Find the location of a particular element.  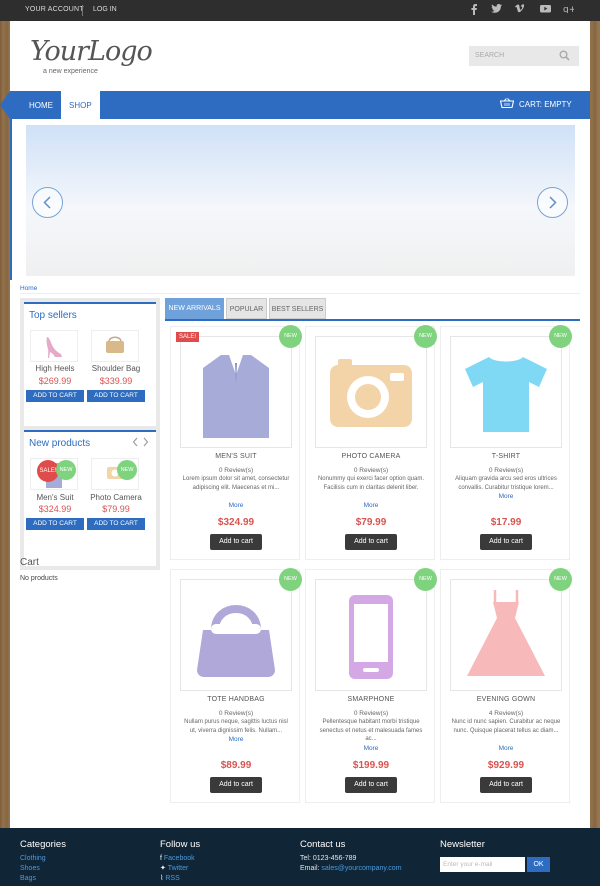

nav-arrow-decoration is located at coordinates (5, 105).